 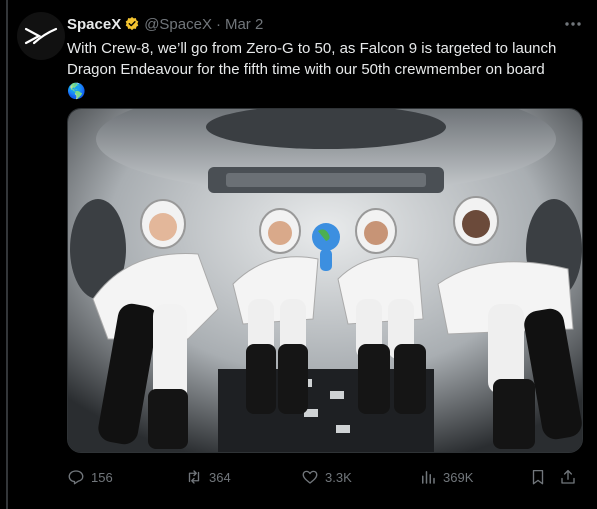 I want to click on thread-line, so click(x=7, y=254).